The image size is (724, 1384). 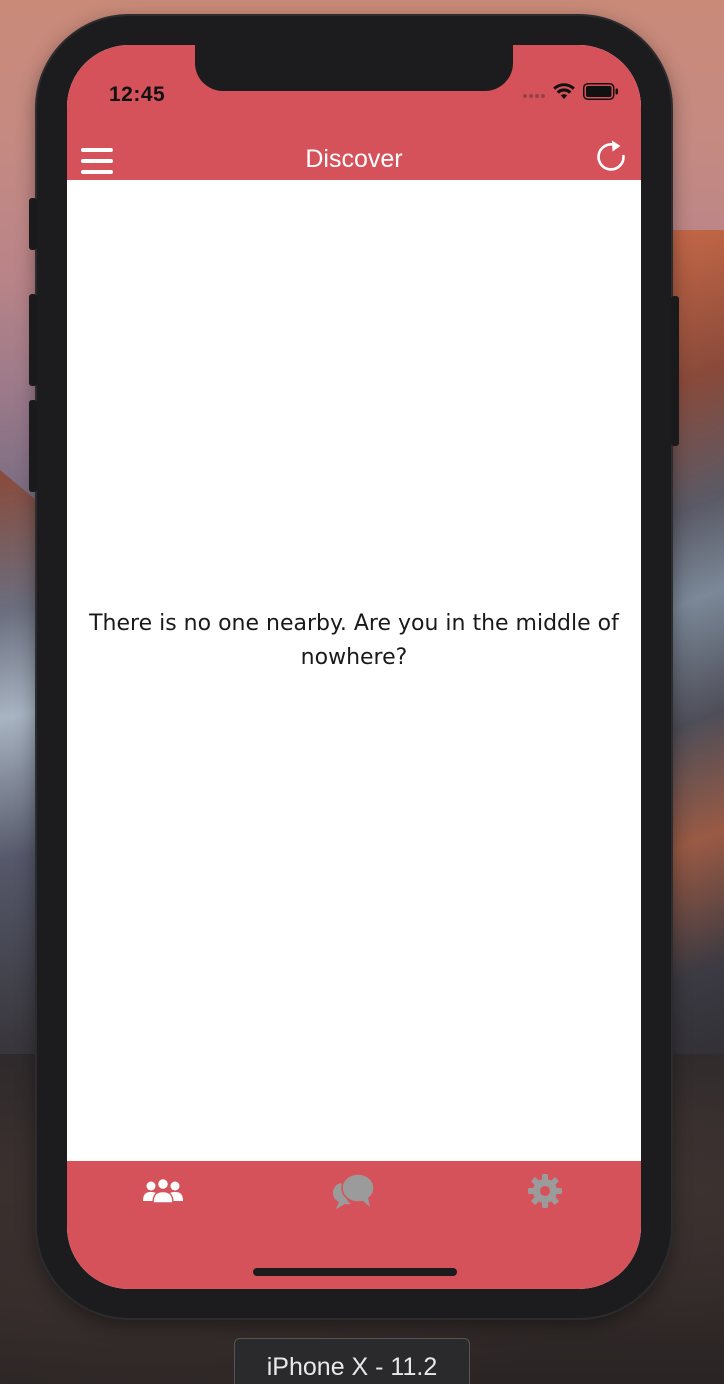 I want to click on chat-bubbles-icon, so click(x=354, y=1191).